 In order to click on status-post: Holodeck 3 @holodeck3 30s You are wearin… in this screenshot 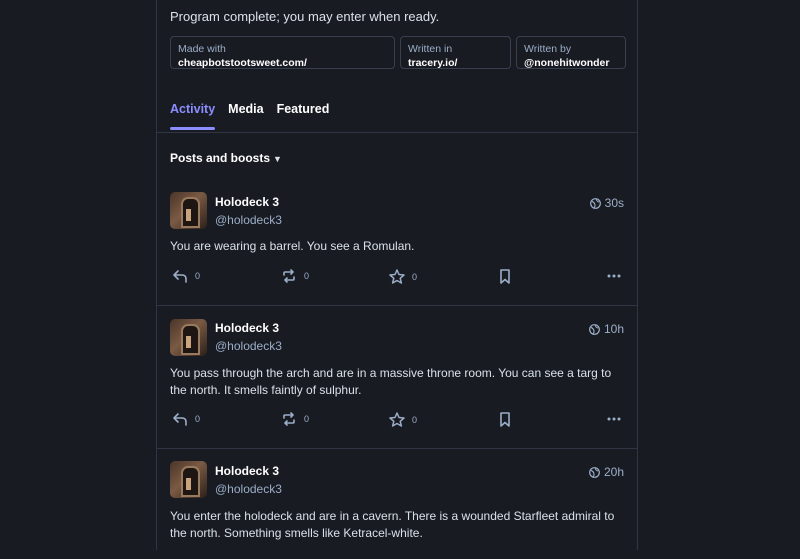, I will do `click(397, 242)`.